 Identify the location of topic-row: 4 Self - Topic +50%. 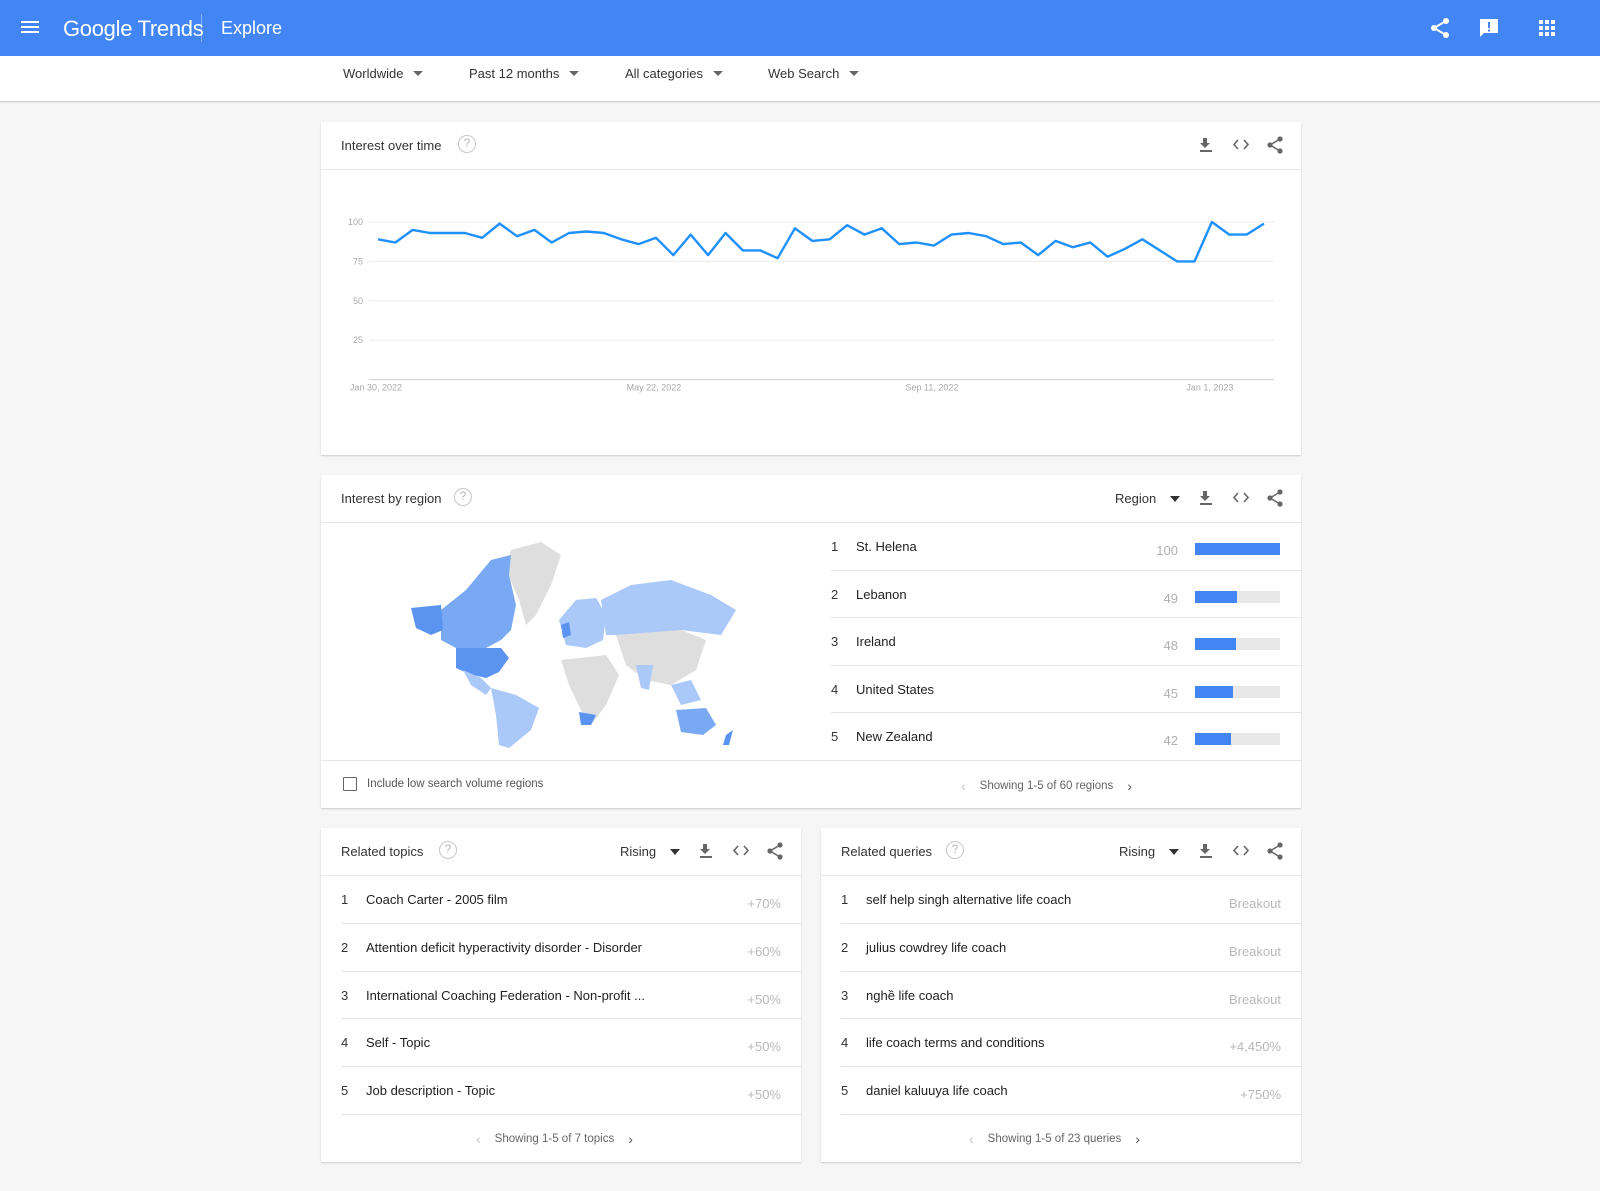
(571, 1043).